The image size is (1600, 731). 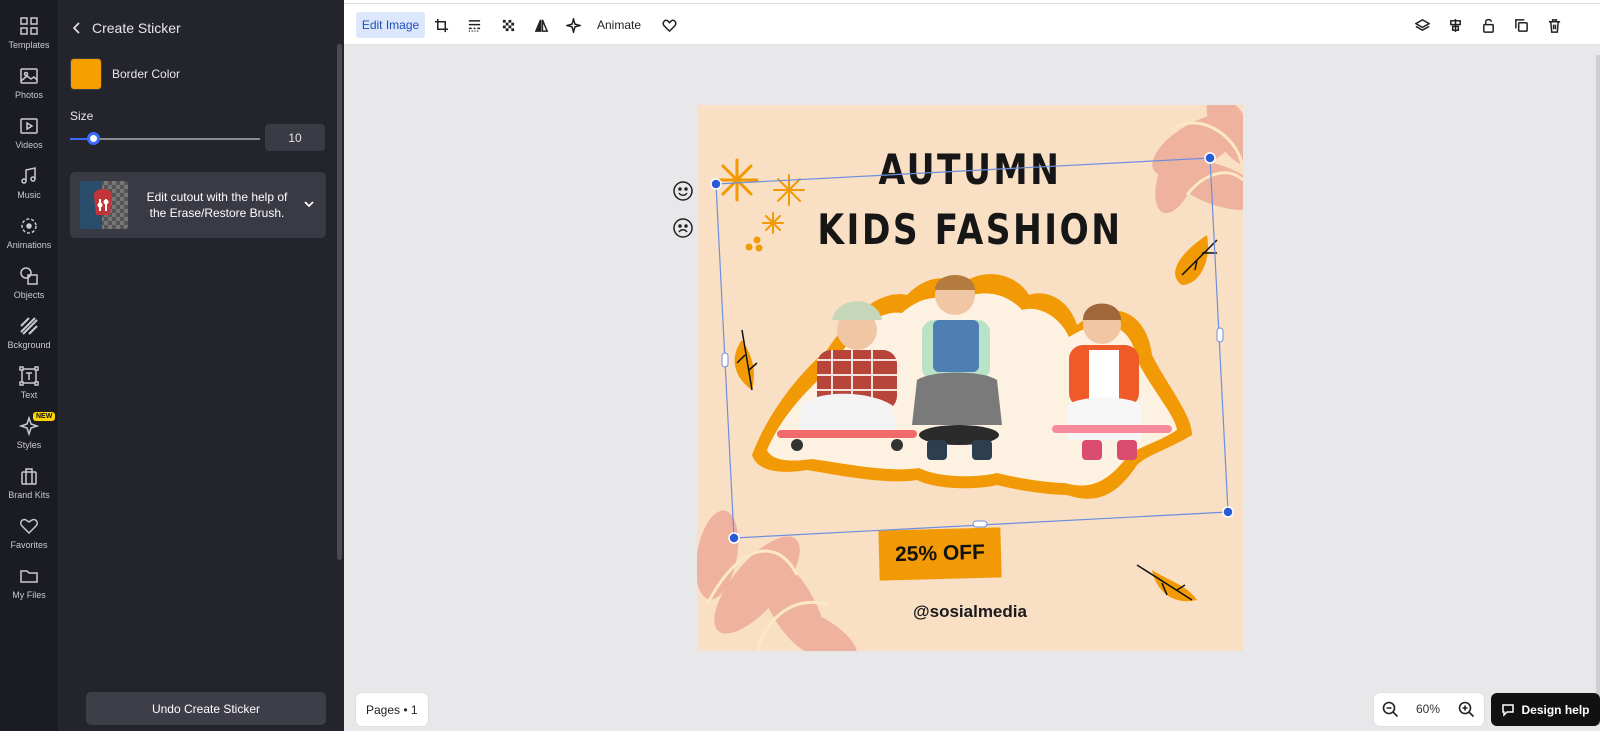 I want to click on crop-icon, so click(x=441, y=25).